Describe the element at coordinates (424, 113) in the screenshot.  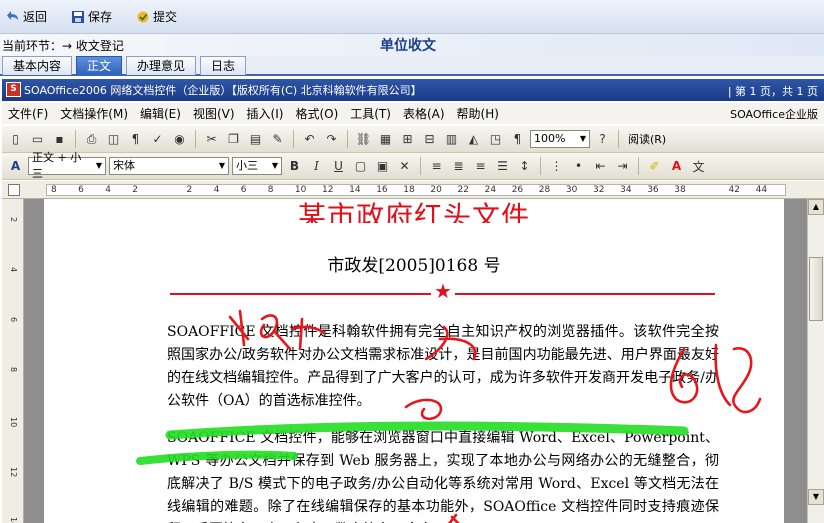
I see `menu-table: 表格(A)` at that location.